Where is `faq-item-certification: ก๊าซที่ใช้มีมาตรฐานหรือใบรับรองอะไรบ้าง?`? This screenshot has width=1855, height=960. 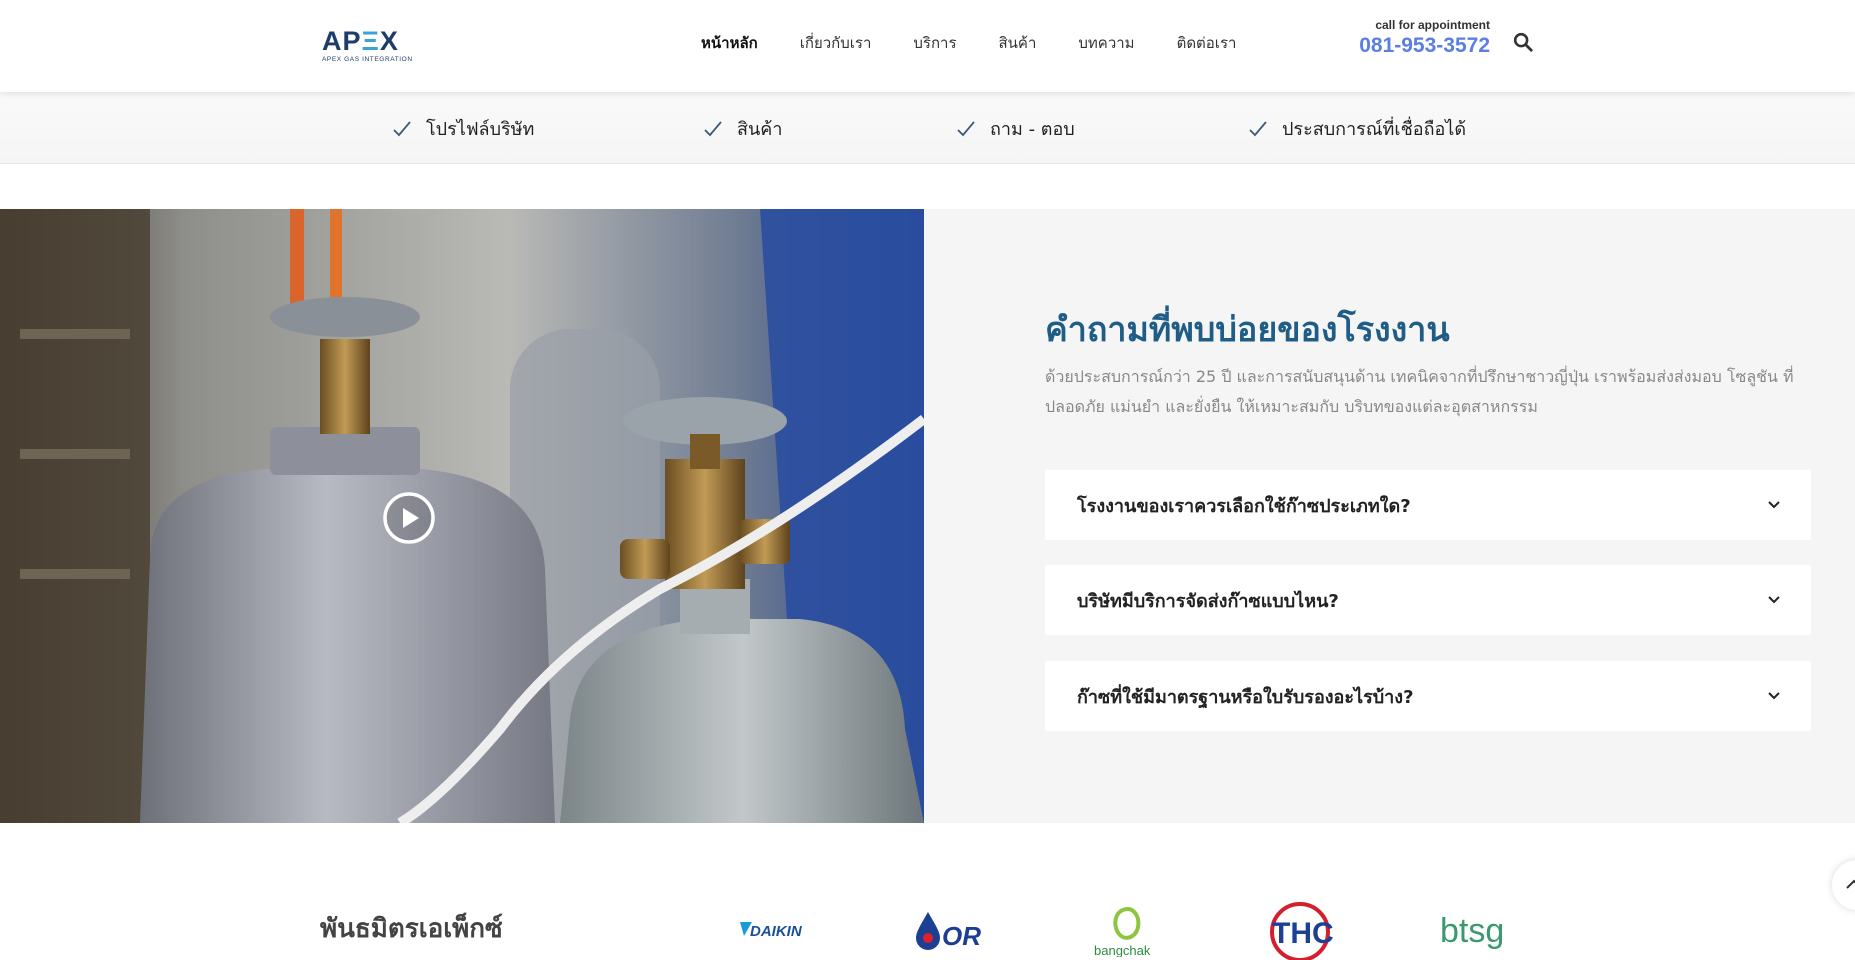 faq-item-certification: ก๊าซที่ใช้มีมาตรฐานหรือใบรับรองอะไรบ้าง? is located at coordinates (1428, 696).